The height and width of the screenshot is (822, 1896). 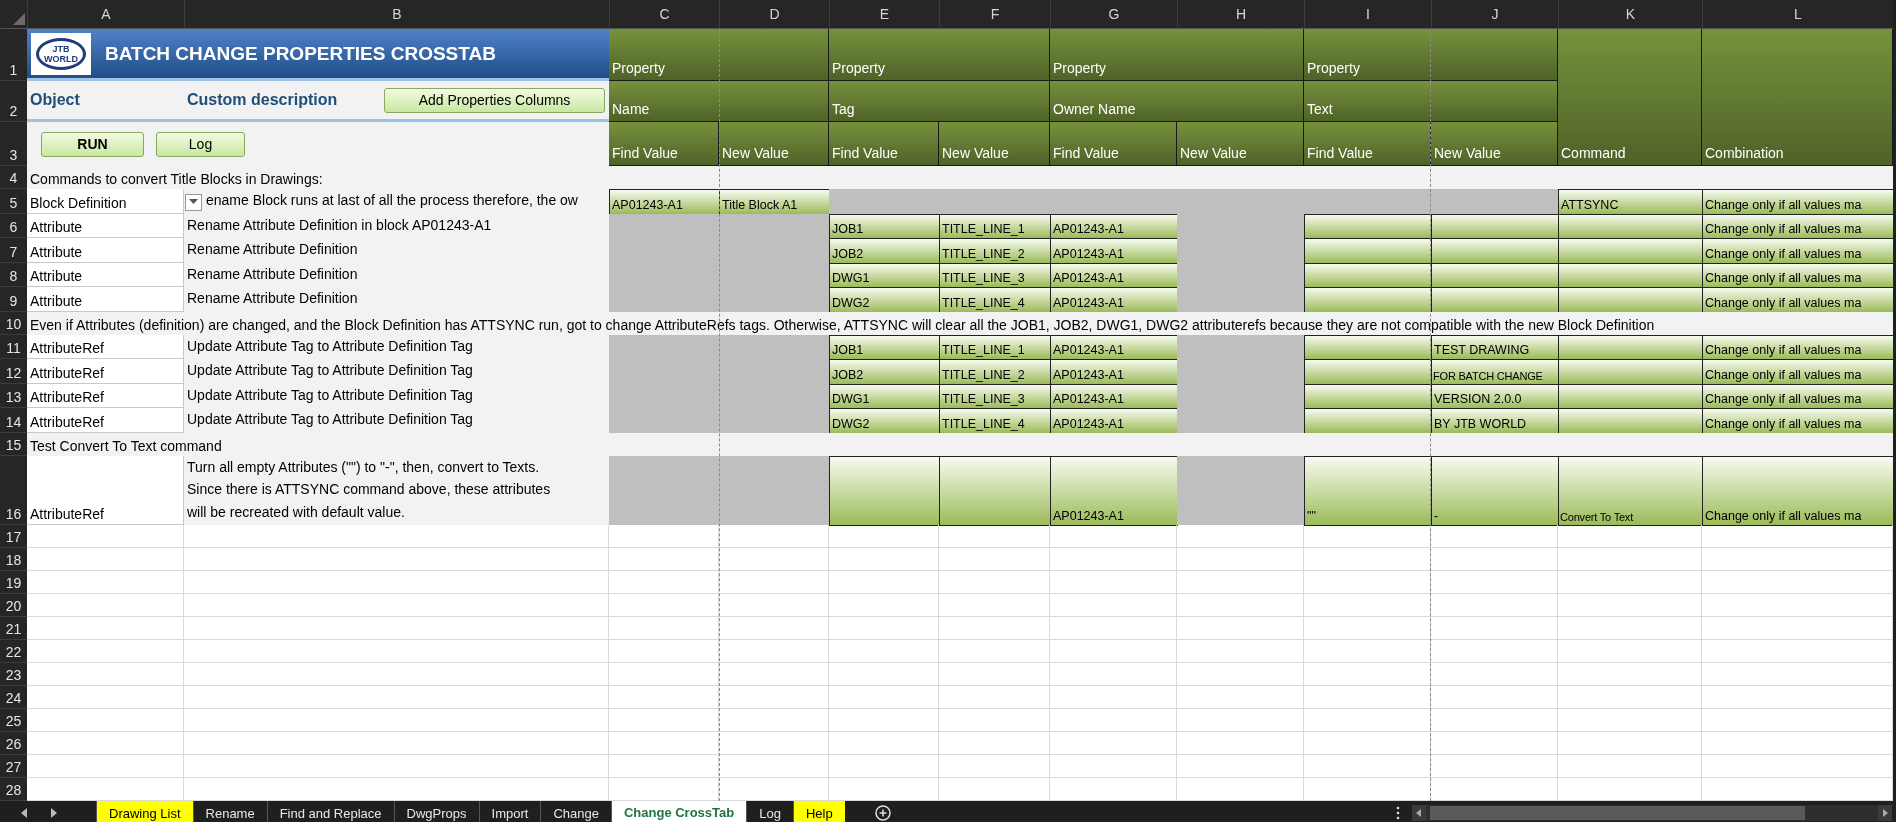 I want to click on caret-icon, so click(x=193, y=202).